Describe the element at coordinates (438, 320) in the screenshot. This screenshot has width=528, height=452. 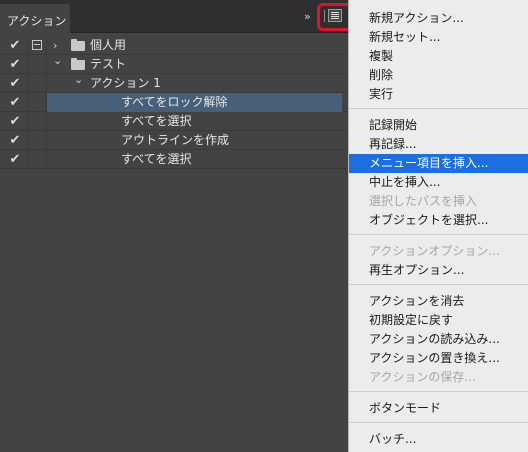
I see `menu-item: 初期設定に戻す` at that location.